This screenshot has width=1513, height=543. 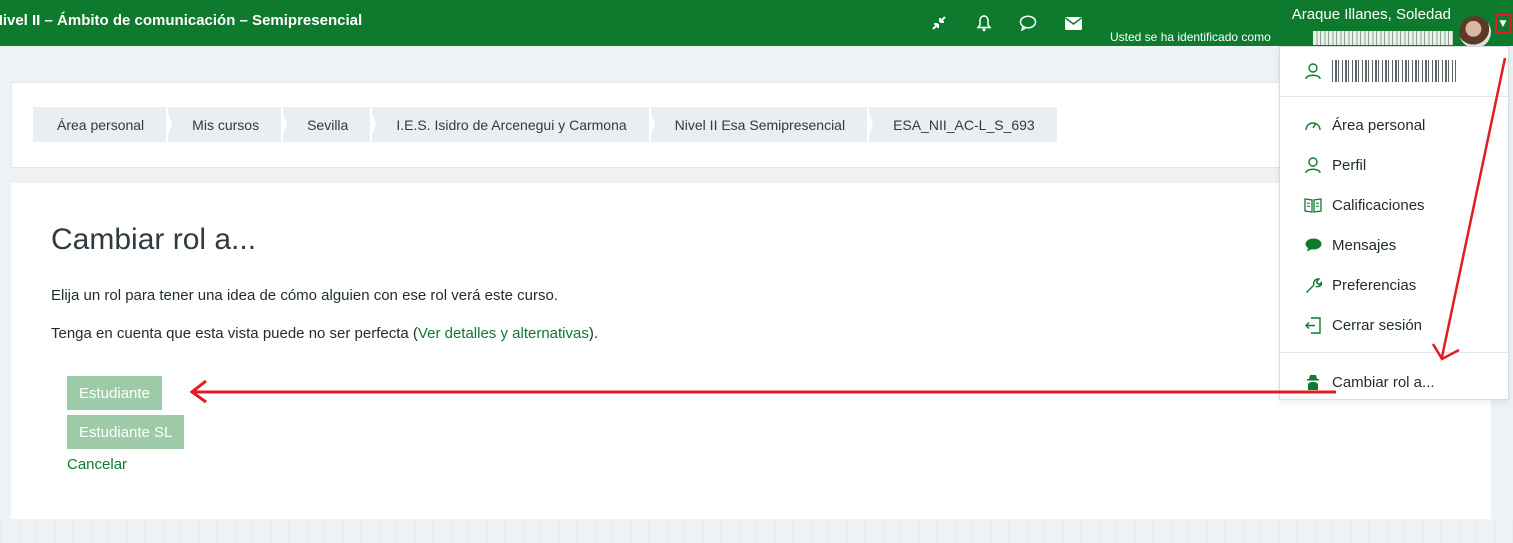 I want to click on logged-in-as-text: Usted se ha identificado como, so click(x=1190, y=37).